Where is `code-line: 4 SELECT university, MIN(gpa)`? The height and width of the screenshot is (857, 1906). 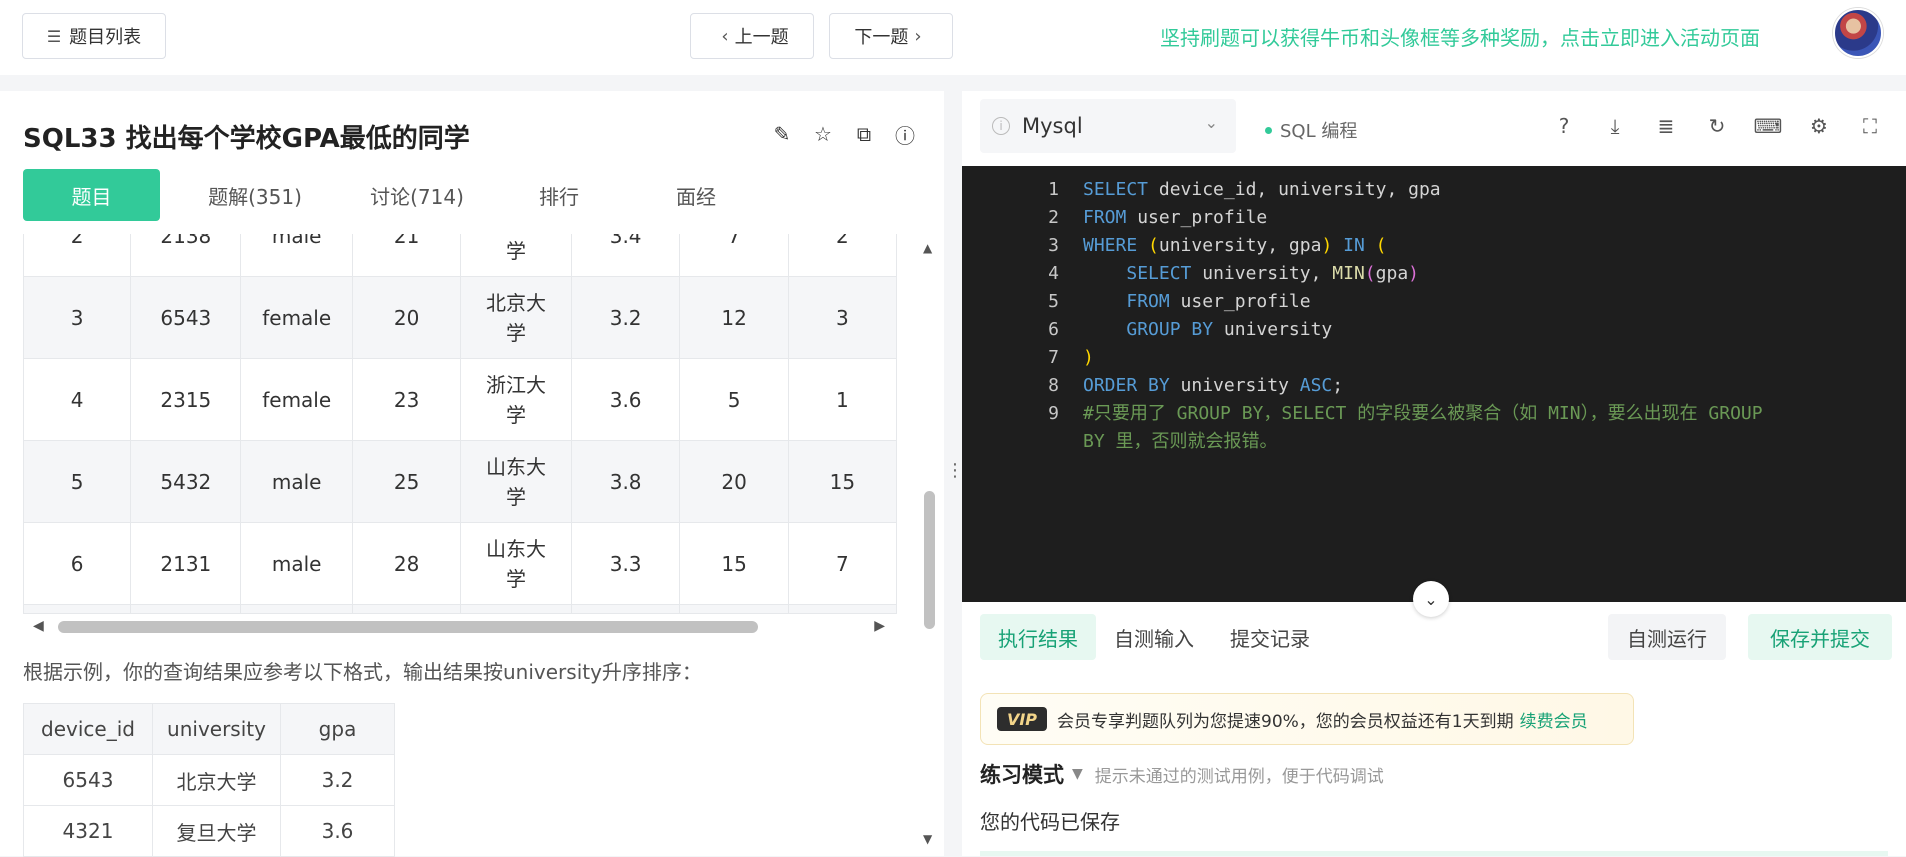 code-line: 4 SELECT university, MIN(gpa) is located at coordinates (1434, 274).